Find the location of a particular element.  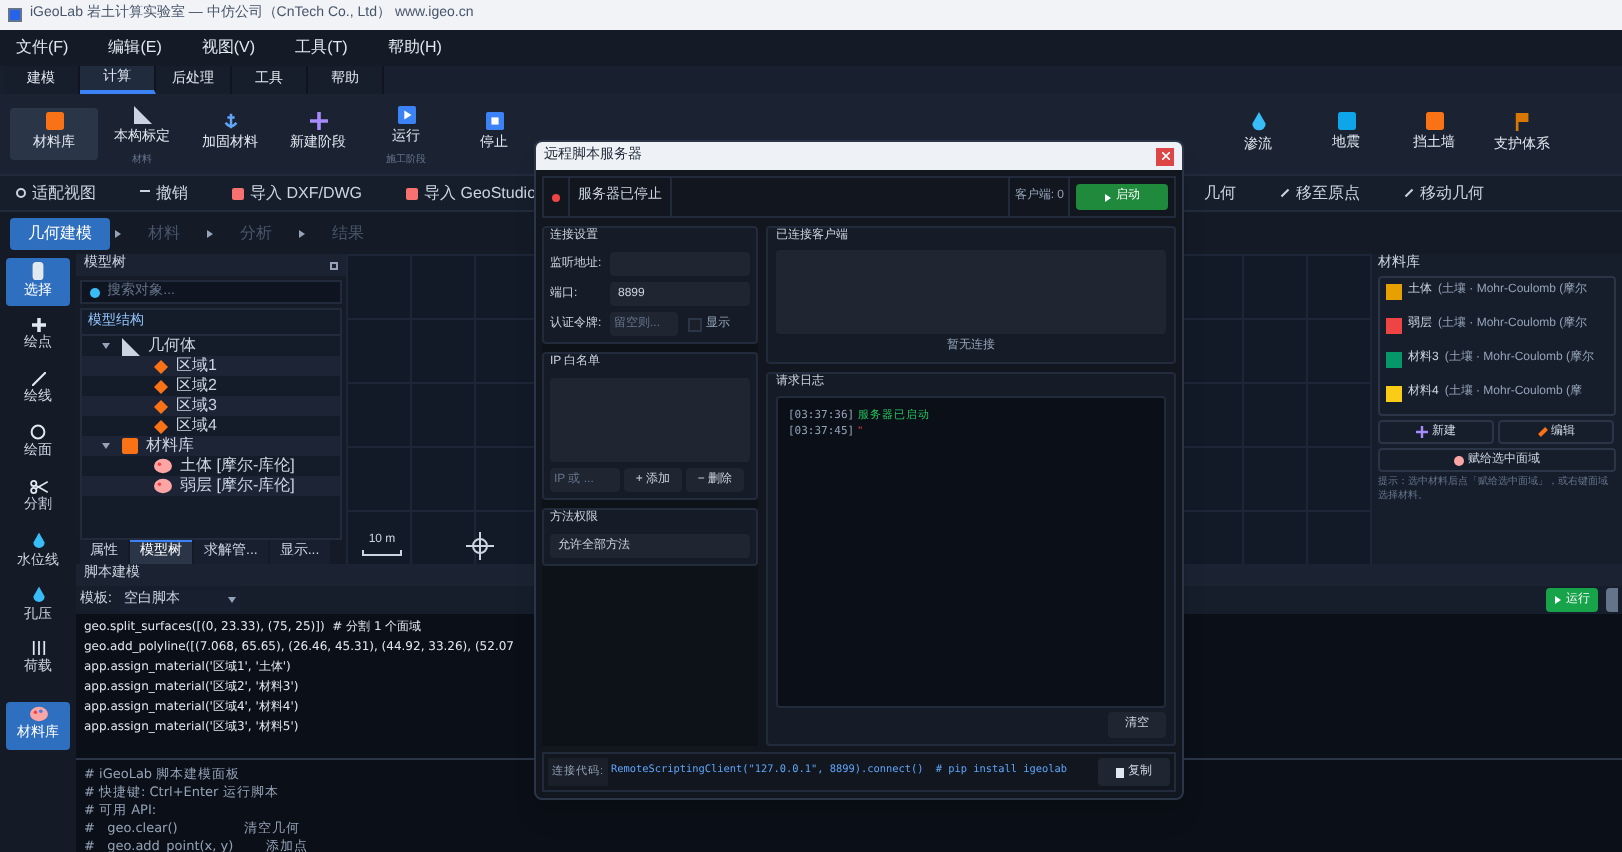

toolbar-button: 撤销 is located at coordinates (164, 193).